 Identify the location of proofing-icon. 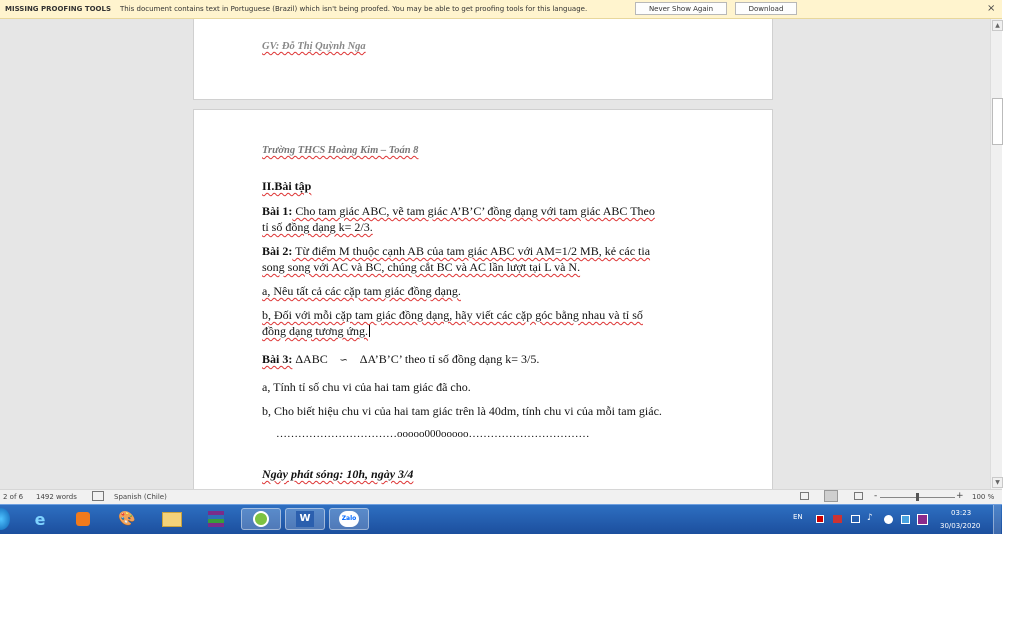
(98, 496).